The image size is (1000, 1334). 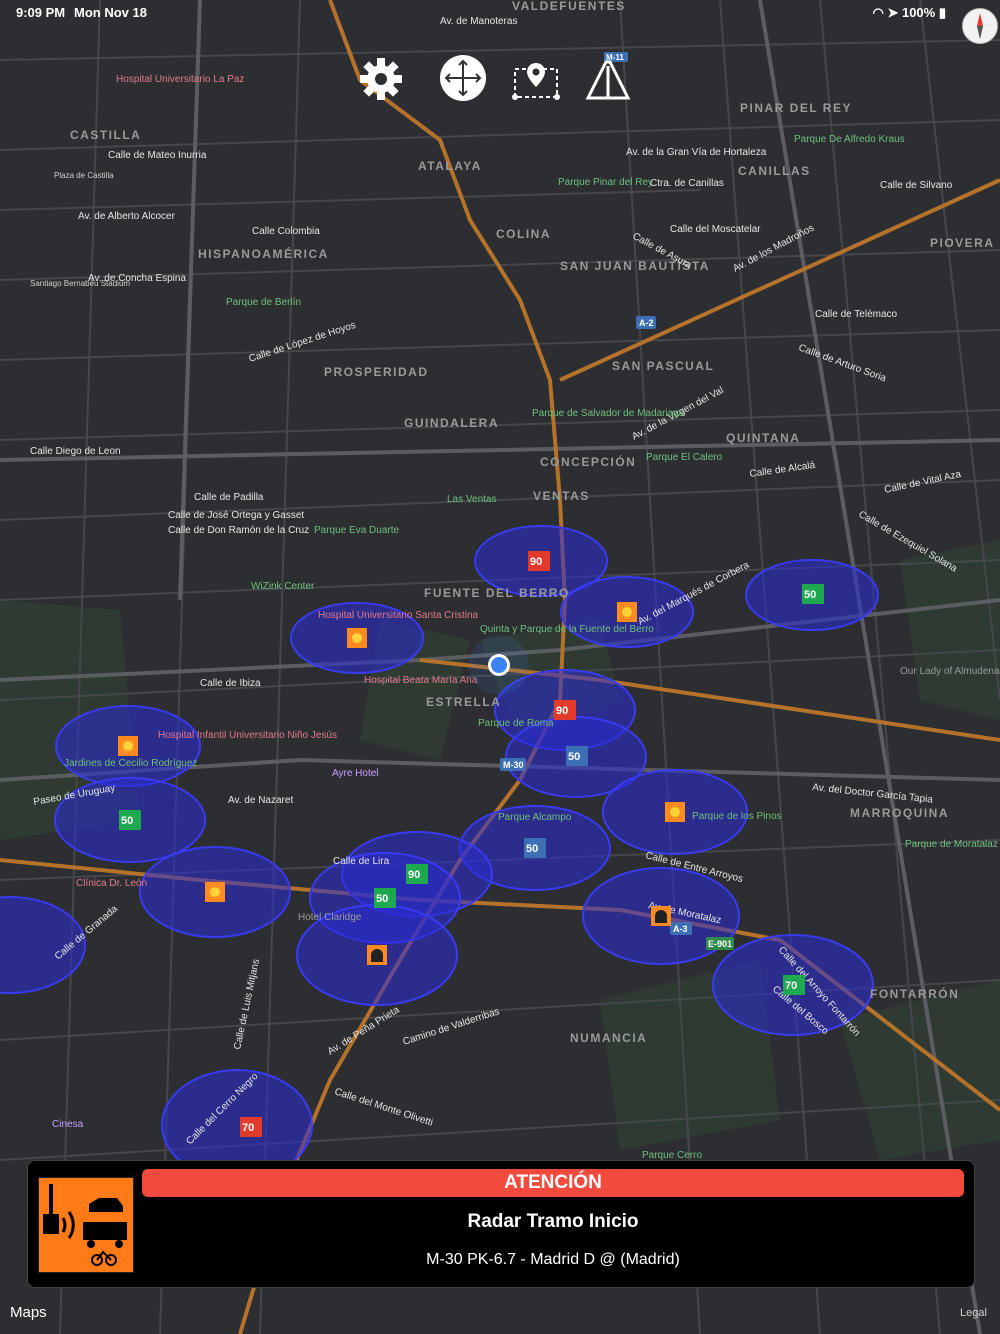 What do you see at coordinates (567, 629) in the screenshot?
I see `place-label: Quinta y Parque de la Fuente del Berro` at bounding box center [567, 629].